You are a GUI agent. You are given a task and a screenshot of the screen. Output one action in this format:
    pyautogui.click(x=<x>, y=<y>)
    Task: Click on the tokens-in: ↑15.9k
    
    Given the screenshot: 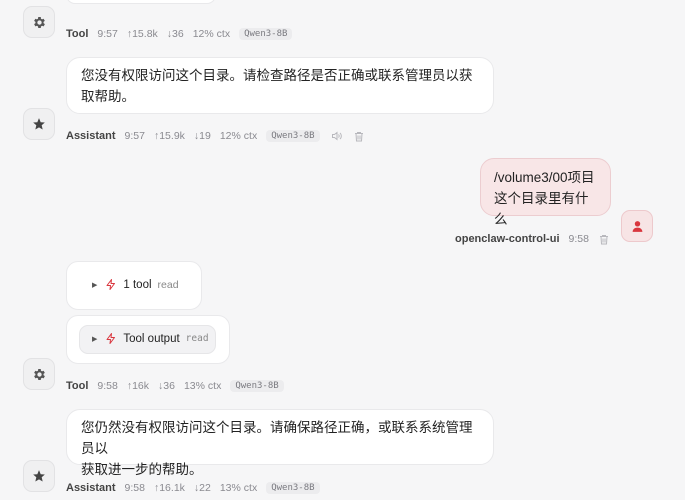 What is the action you would take?
    pyautogui.click(x=169, y=136)
    